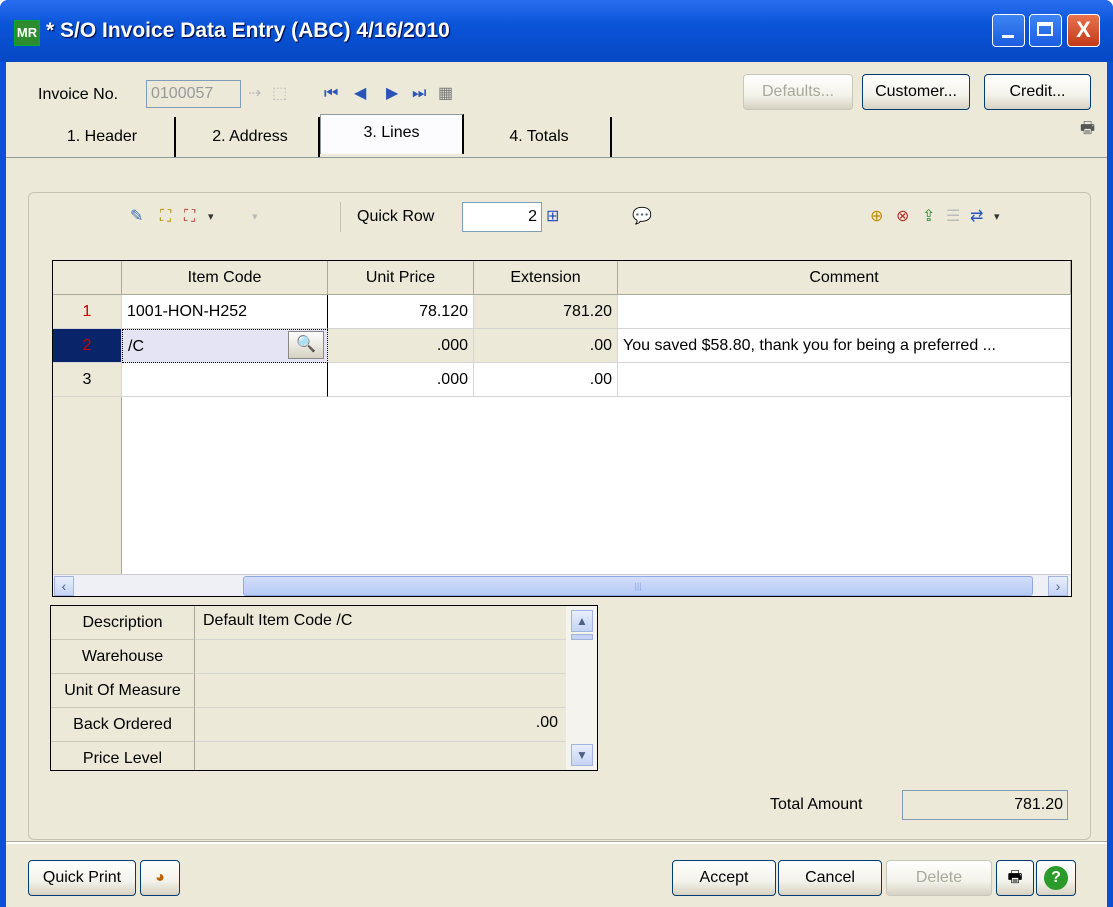  I want to click on row-number-selected: 2, so click(87, 346).